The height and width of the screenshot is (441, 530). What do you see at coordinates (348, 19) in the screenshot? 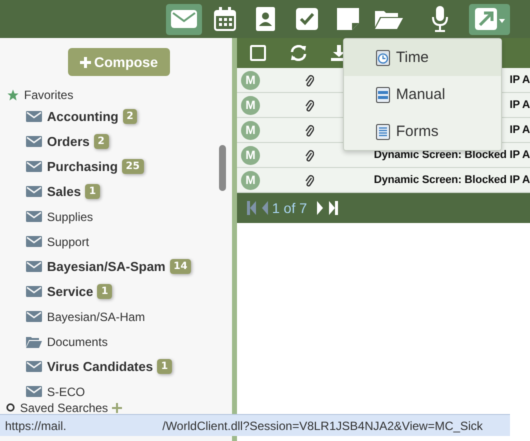
I see `sticky-note-icon` at bounding box center [348, 19].